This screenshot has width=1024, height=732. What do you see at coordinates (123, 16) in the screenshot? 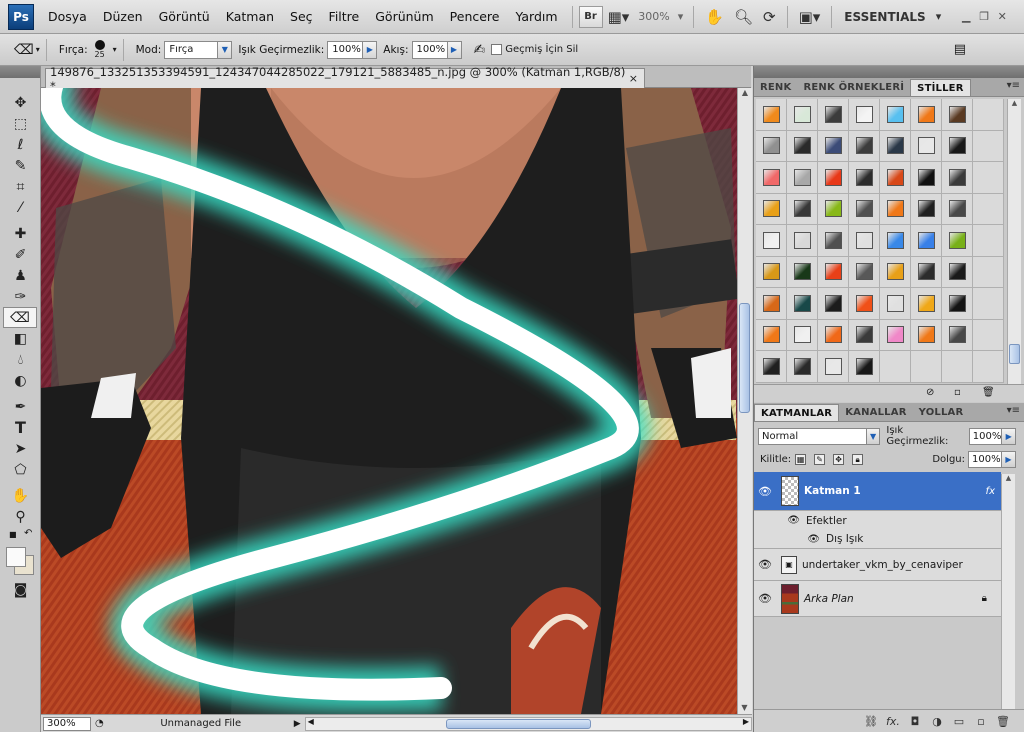
I see `menu-duzen: Düzen` at bounding box center [123, 16].